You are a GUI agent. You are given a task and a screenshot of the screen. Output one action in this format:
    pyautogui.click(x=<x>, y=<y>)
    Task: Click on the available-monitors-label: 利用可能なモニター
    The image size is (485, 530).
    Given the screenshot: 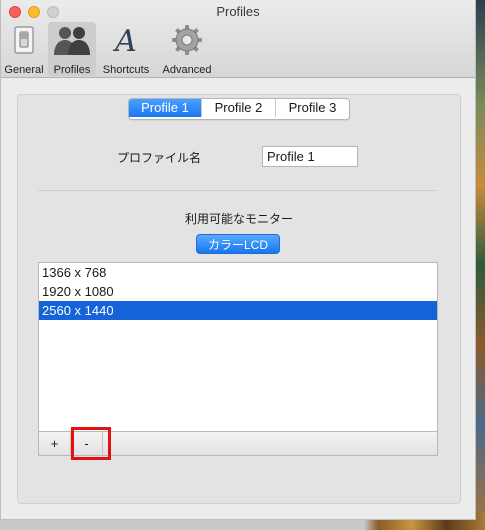 What is the action you would take?
    pyautogui.click(x=238, y=219)
    